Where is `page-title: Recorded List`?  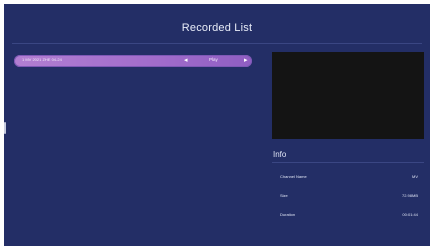
page-title: Recorded List is located at coordinates (217, 28).